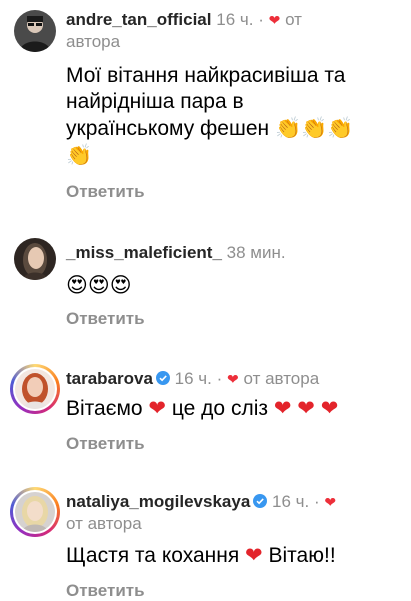 Image resolution: width=411 pixels, height=601 pixels. What do you see at coordinates (104, 408) in the screenshot?
I see `comment-text-part: Вітаємо` at bounding box center [104, 408].